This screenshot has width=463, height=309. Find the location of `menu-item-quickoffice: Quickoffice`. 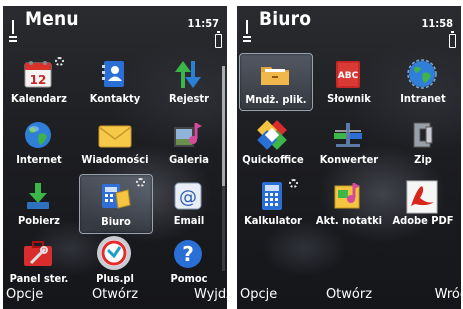

menu-item-quickoffice: Quickoffice is located at coordinates (273, 145).